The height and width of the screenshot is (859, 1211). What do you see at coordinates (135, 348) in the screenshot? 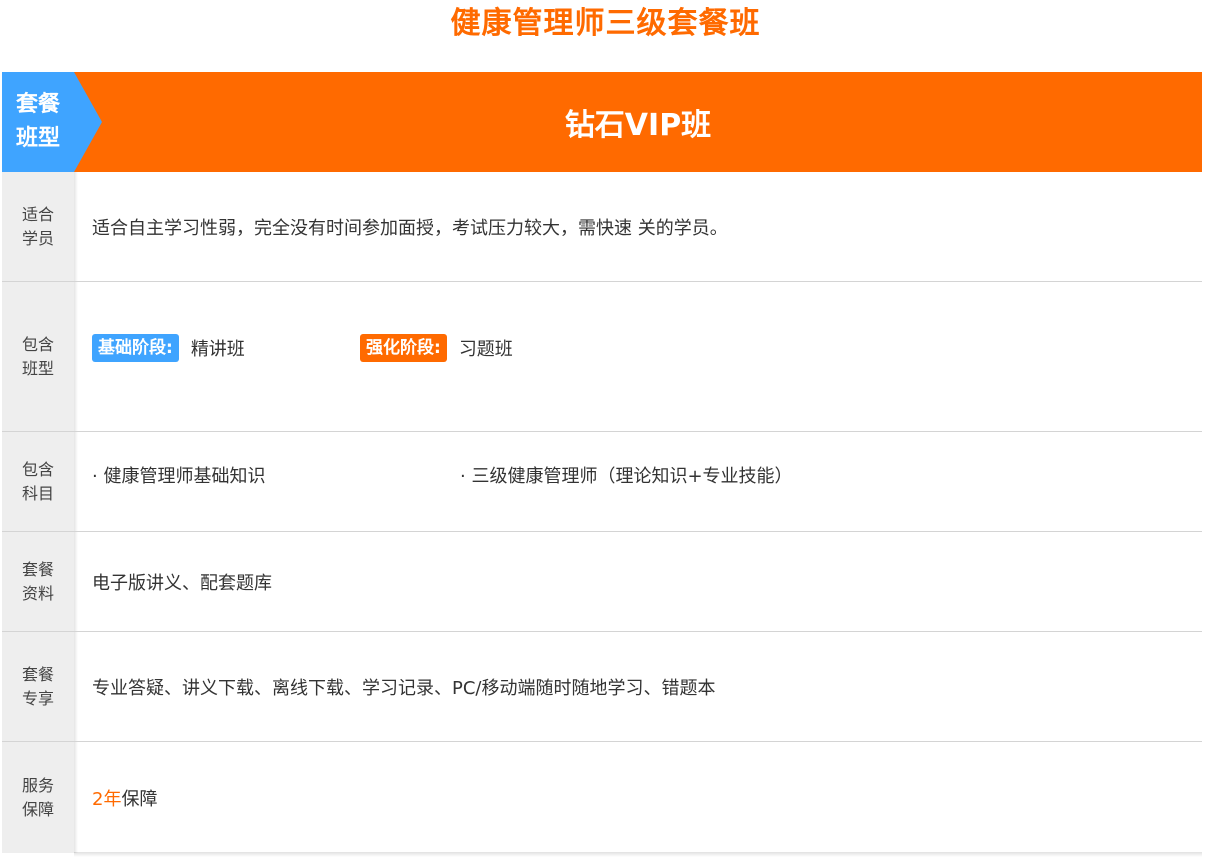
I see `stage-basic-tag: 基础阶段:` at bounding box center [135, 348].